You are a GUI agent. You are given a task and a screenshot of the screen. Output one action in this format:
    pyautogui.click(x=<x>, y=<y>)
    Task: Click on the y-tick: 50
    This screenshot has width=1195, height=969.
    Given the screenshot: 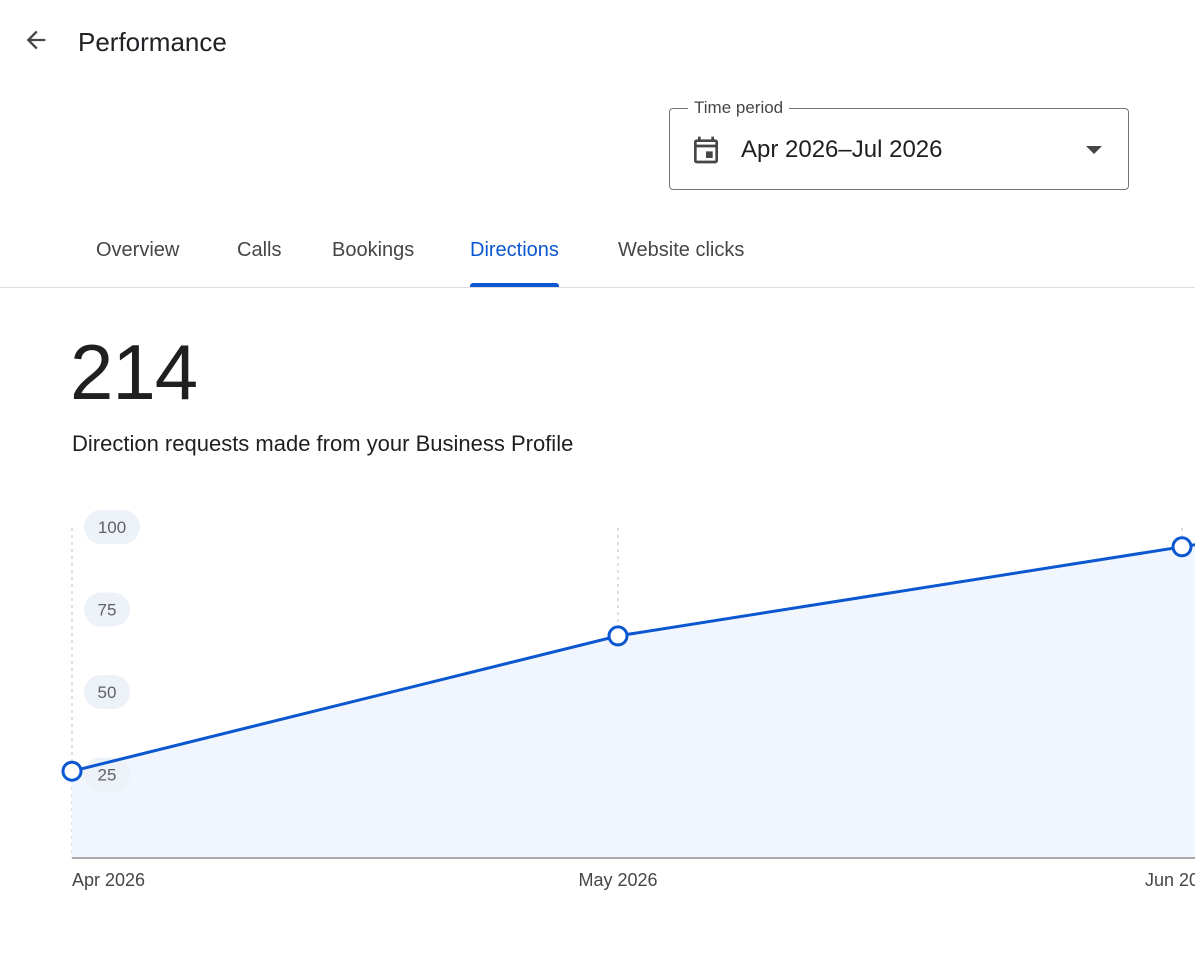 What is the action you would take?
    pyautogui.click(x=107, y=692)
    